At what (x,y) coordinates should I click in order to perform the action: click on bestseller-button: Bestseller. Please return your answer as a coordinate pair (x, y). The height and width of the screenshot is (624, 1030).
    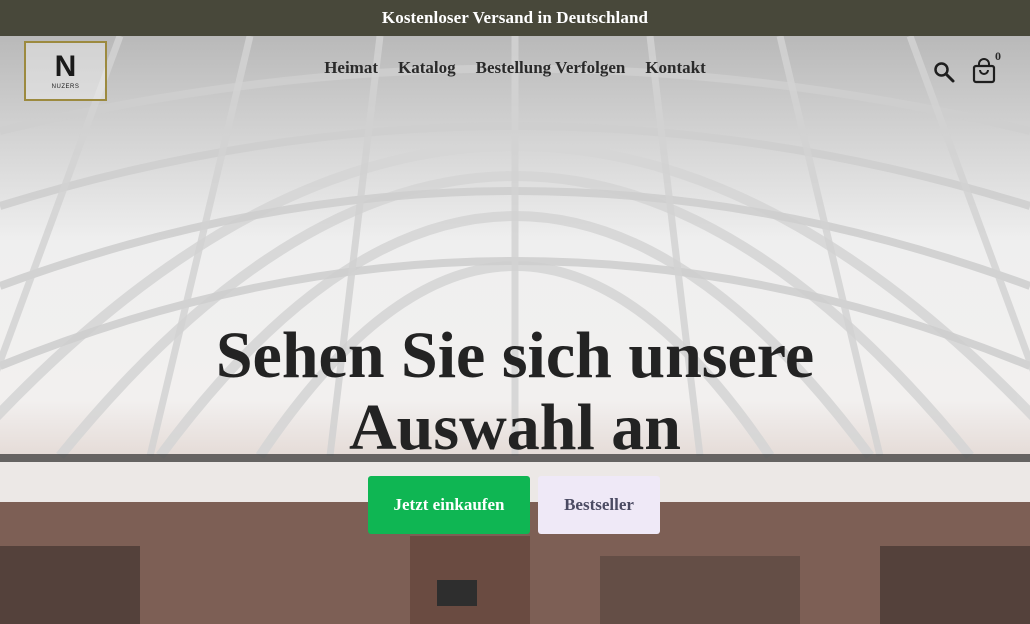
    Looking at the image, I should click on (599, 505).